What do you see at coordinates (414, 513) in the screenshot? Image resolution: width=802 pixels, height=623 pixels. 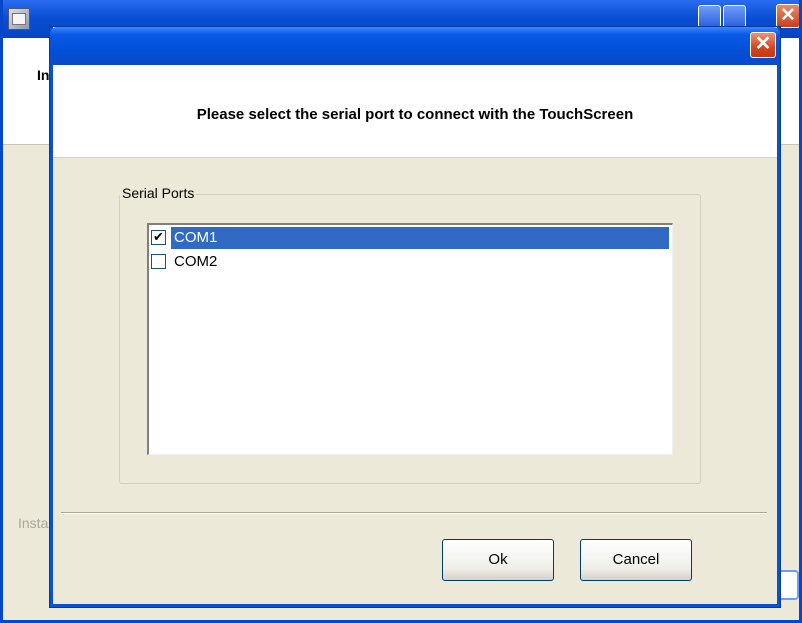 I see `footer-separator` at bounding box center [414, 513].